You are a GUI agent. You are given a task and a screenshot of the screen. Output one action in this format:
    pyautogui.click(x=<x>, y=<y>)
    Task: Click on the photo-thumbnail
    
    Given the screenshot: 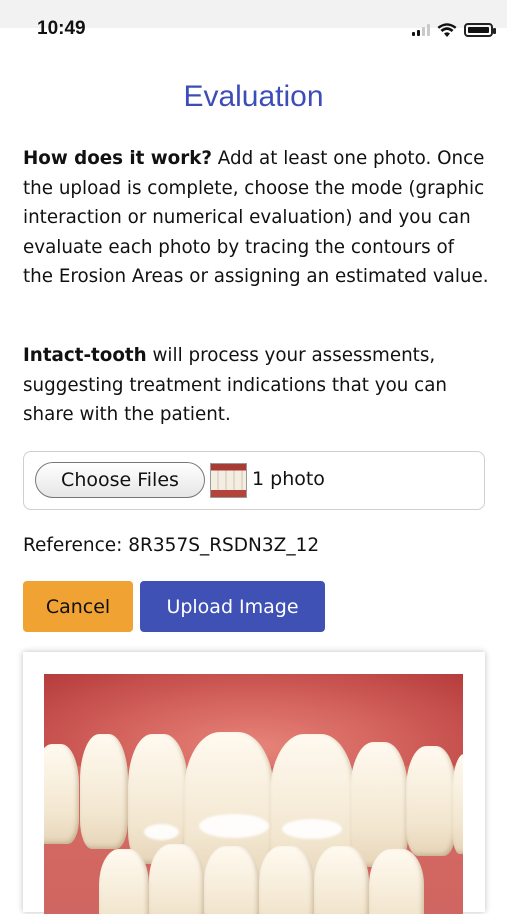 What is the action you would take?
    pyautogui.click(x=228, y=480)
    